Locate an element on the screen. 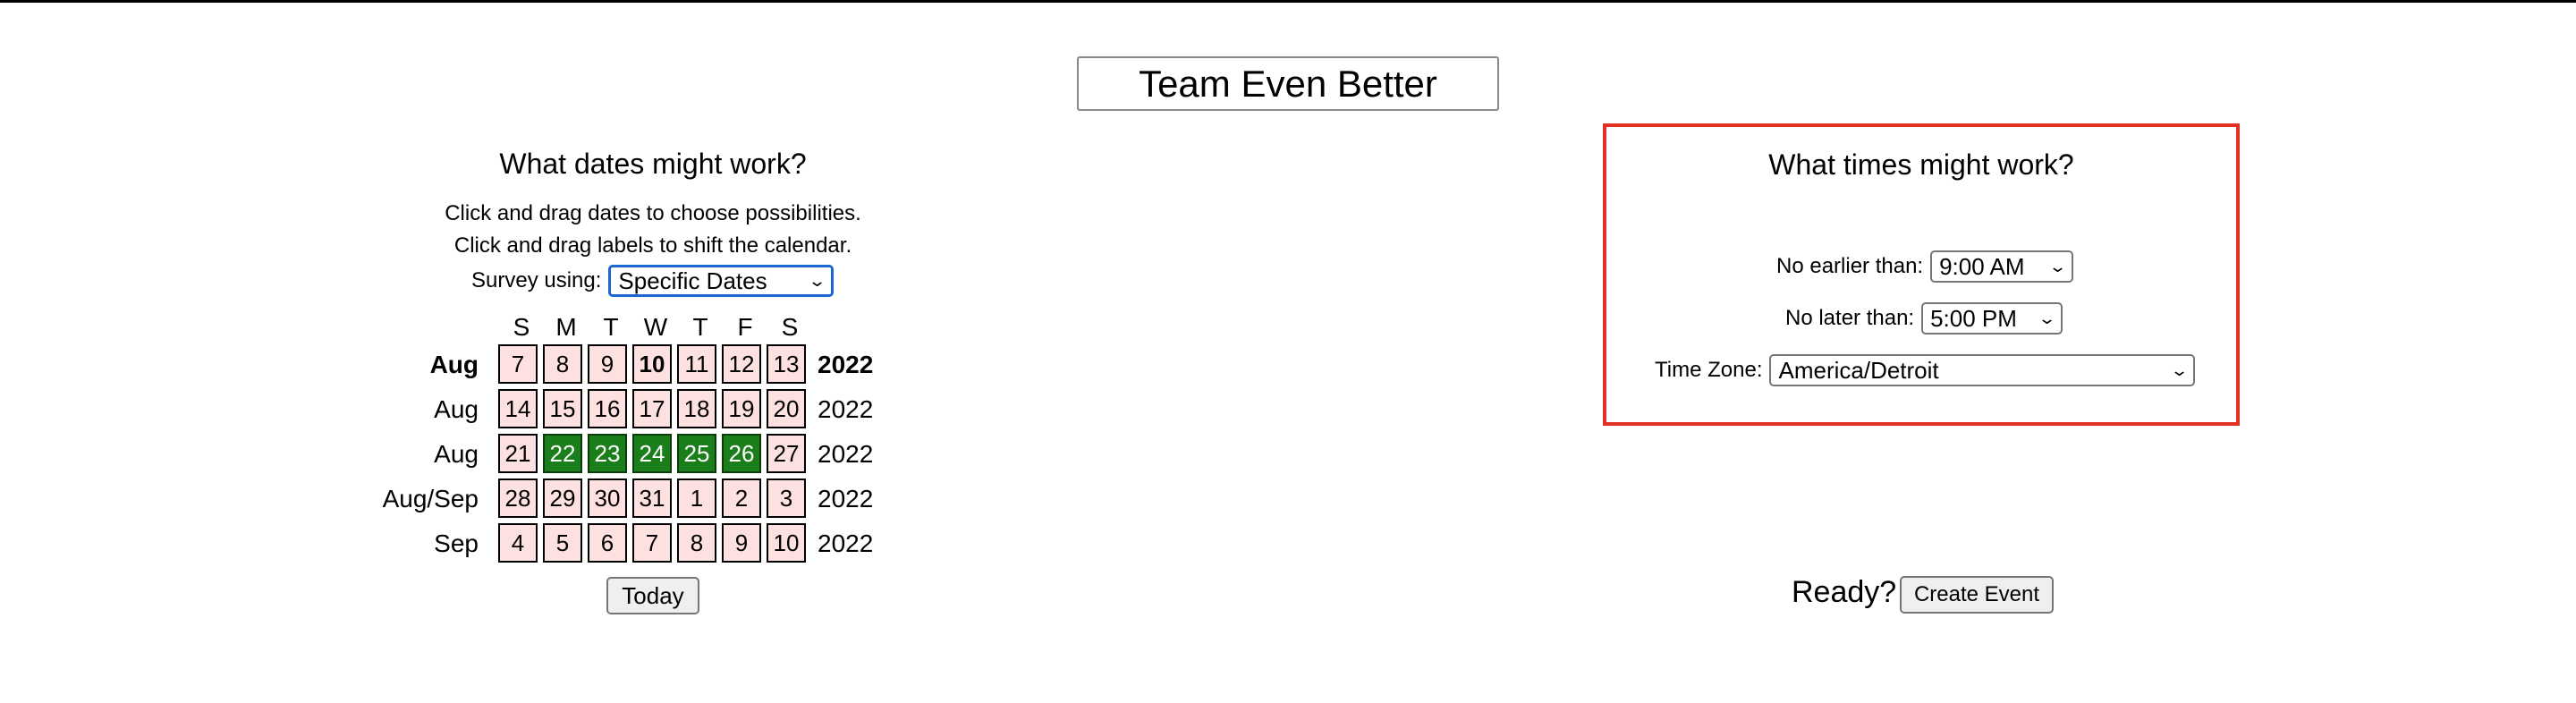 The height and width of the screenshot is (703, 2576). date-cell: 13 is located at coordinates (786, 364).